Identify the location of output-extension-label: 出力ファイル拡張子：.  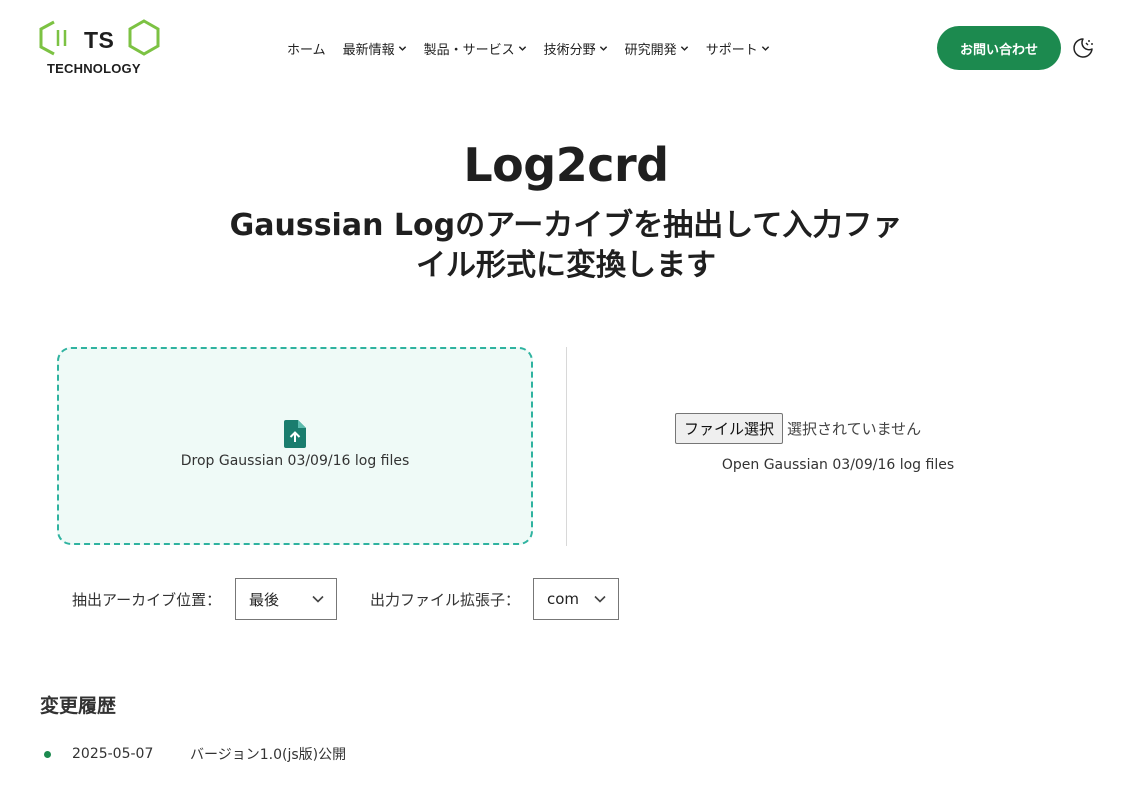
(445, 600).